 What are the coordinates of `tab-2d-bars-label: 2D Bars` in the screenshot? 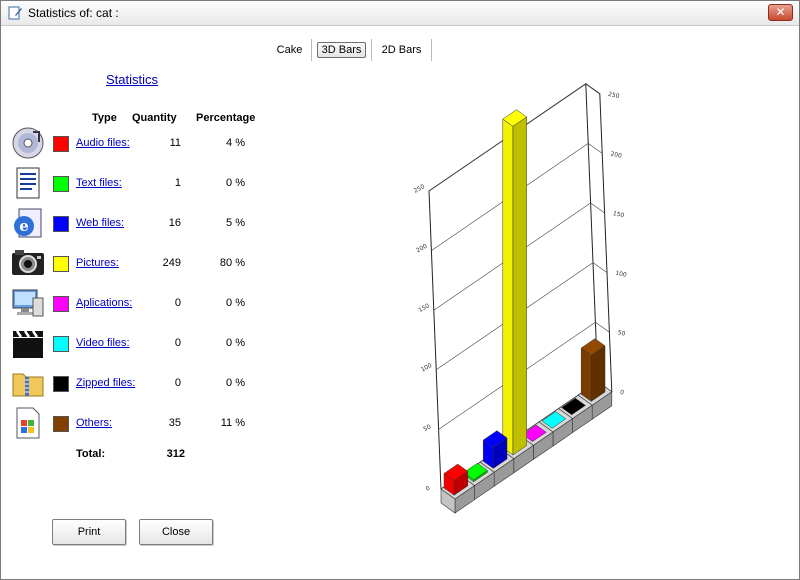 It's located at (401, 50).